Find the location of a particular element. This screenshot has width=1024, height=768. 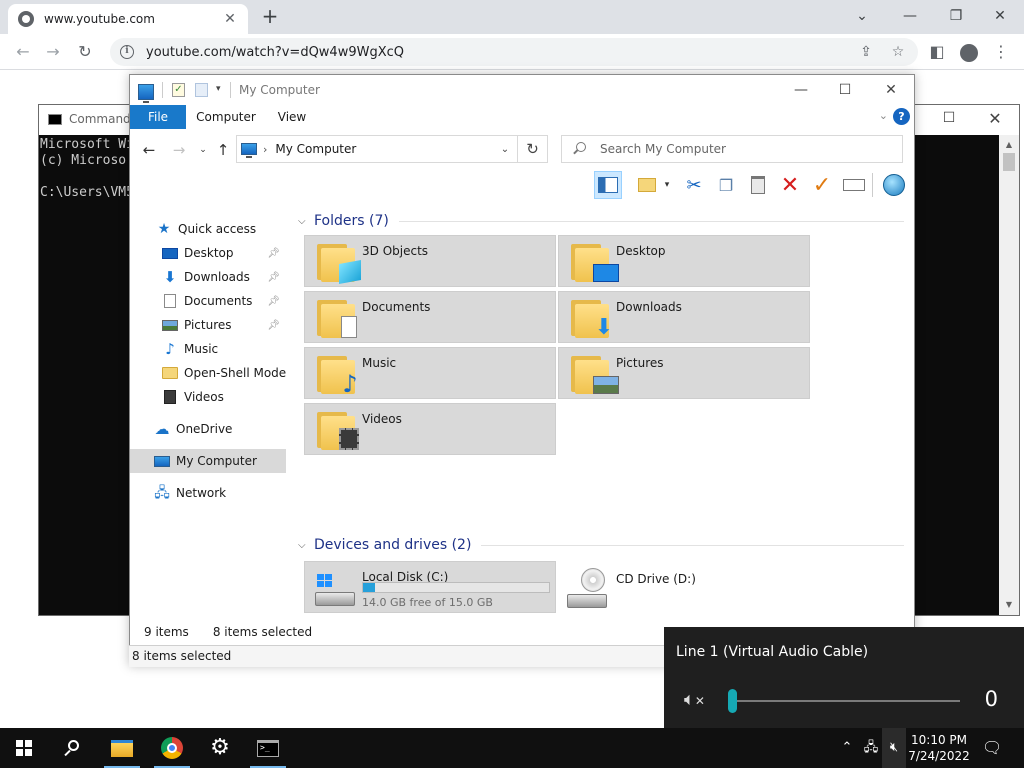

help-icon: ? is located at coordinates (901, 116).